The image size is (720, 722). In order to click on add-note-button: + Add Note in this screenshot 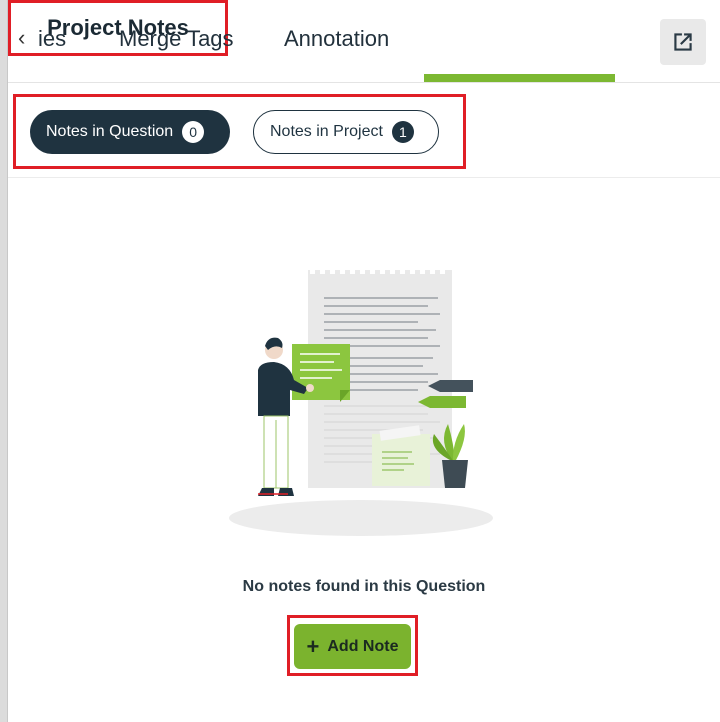, I will do `click(352, 646)`.